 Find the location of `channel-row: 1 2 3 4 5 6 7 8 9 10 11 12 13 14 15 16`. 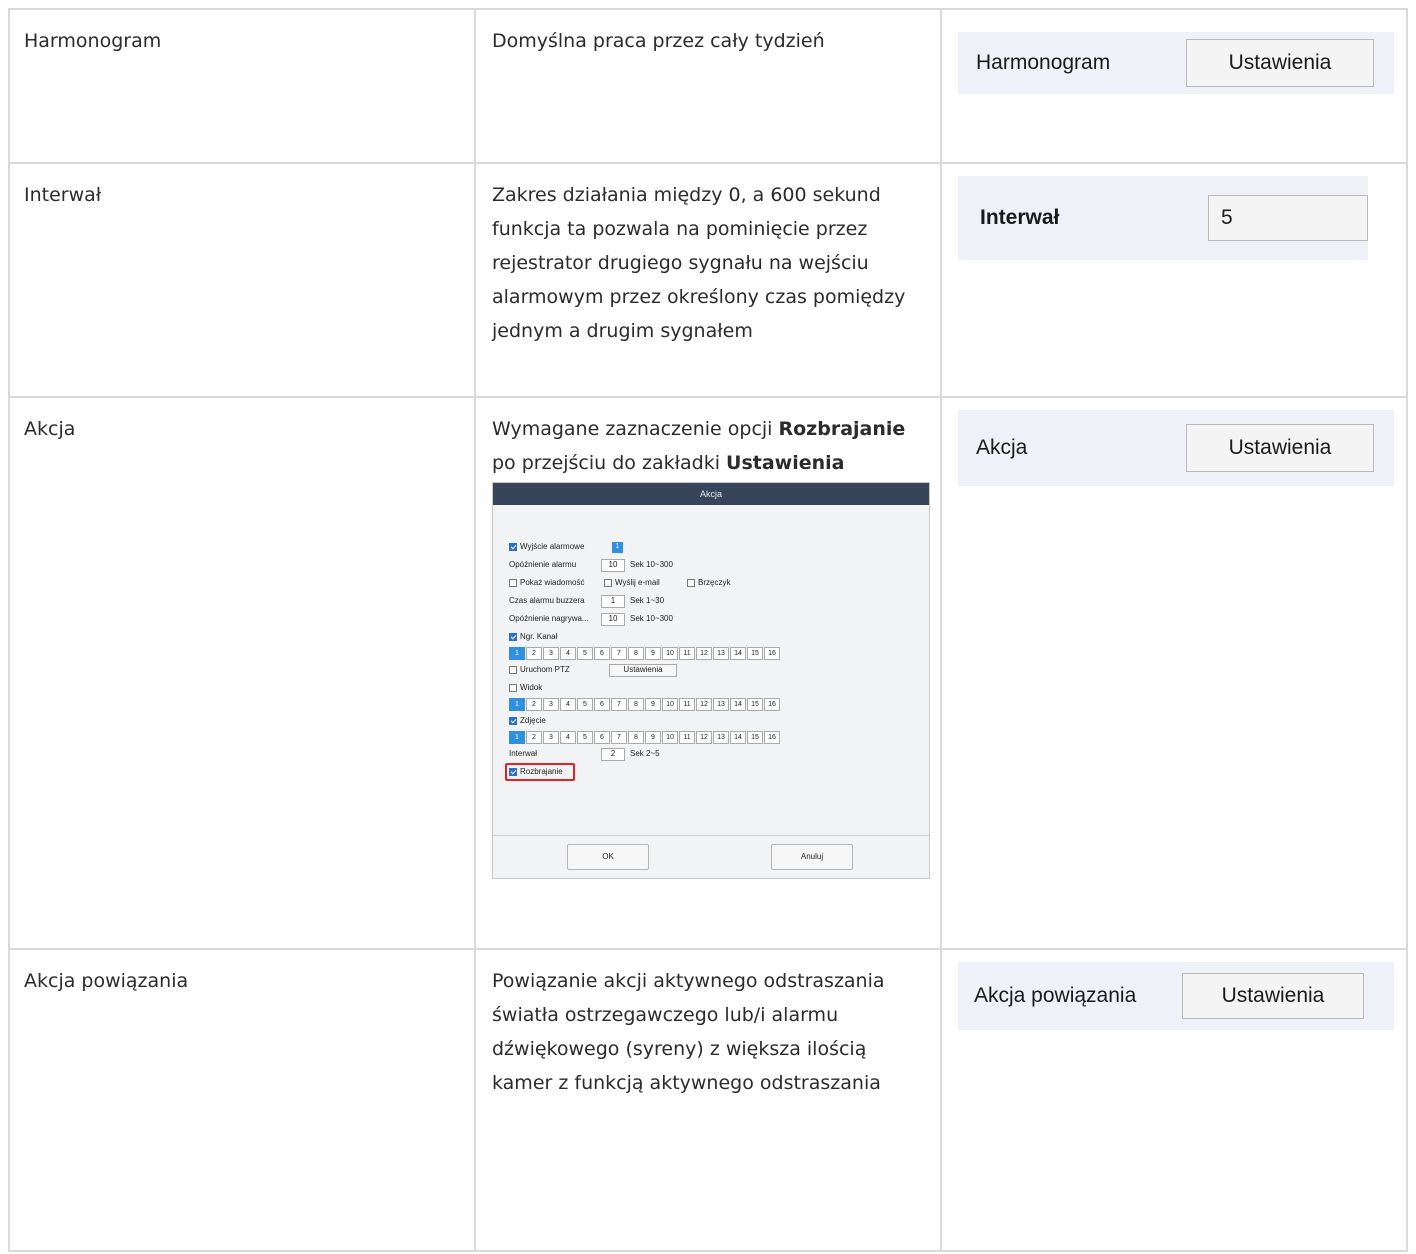

channel-row: 1 2 3 4 5 6 7 8 9 10 11 12 13 14 15 16 is located at coordinates (714, 704).